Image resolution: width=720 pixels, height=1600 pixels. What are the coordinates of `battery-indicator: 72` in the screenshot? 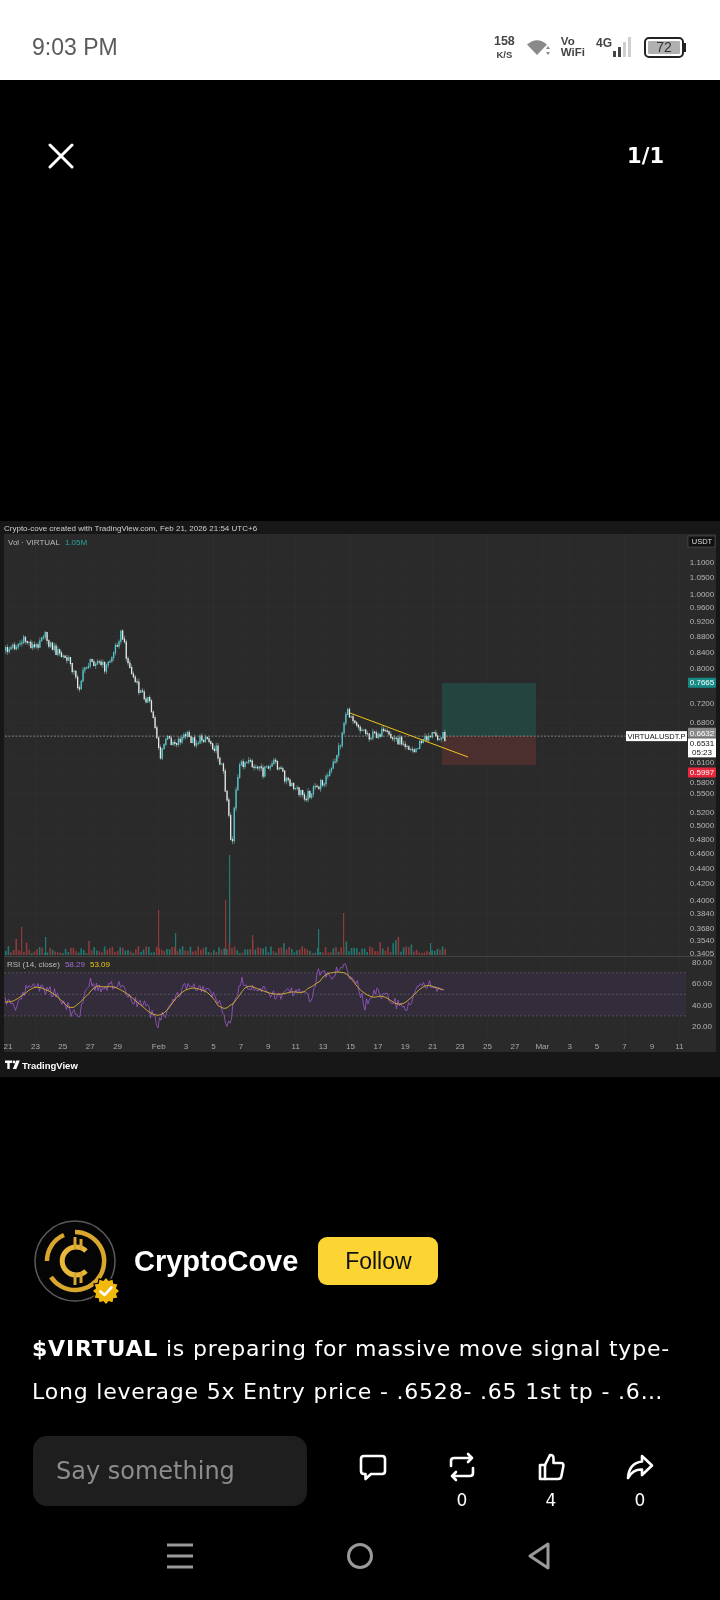 It's located at (664, 47).